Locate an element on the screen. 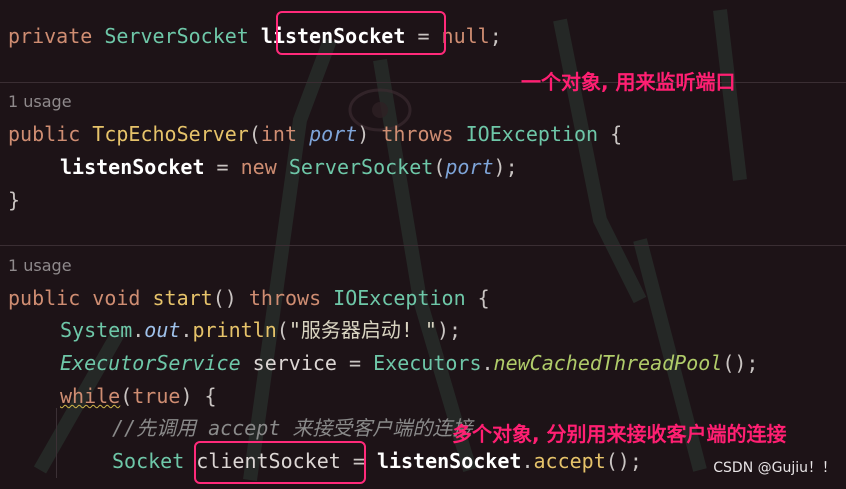 This screenshot has width=846, height=489. keyword-true: true is located at coordinates (156, 396).